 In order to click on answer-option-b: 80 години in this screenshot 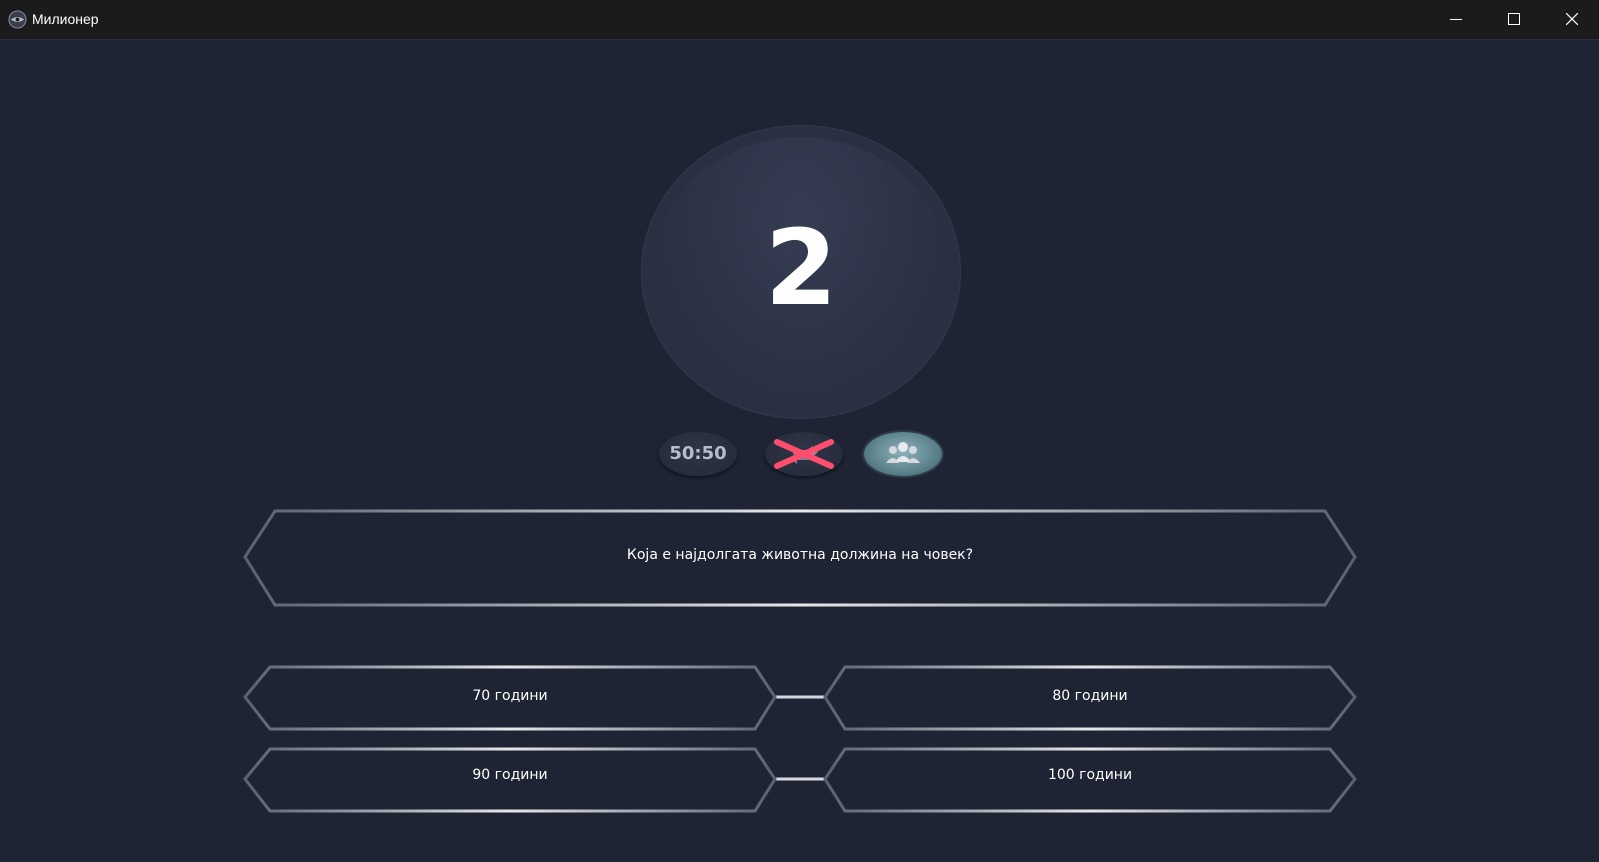, I will do `click(1090, 696)`.